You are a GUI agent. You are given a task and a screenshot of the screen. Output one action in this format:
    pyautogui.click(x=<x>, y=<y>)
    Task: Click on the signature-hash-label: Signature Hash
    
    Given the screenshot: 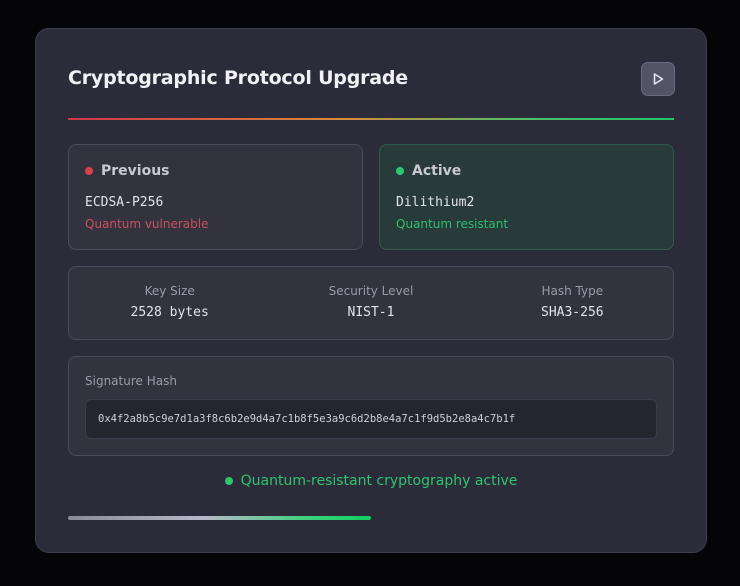 What is the action you would take?
    pyautogui.click(x=131, y=381)
    